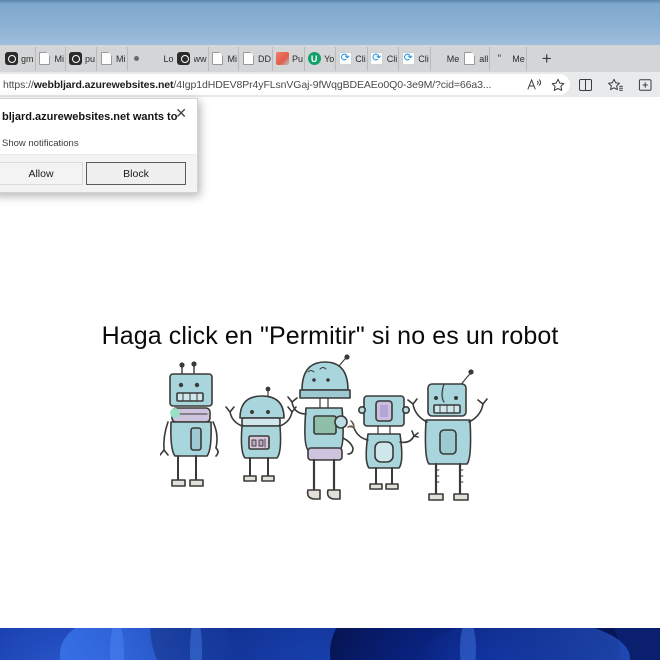 The image size is (660, 660). I want to click on browser-tab: Lo, so click(168, 59).